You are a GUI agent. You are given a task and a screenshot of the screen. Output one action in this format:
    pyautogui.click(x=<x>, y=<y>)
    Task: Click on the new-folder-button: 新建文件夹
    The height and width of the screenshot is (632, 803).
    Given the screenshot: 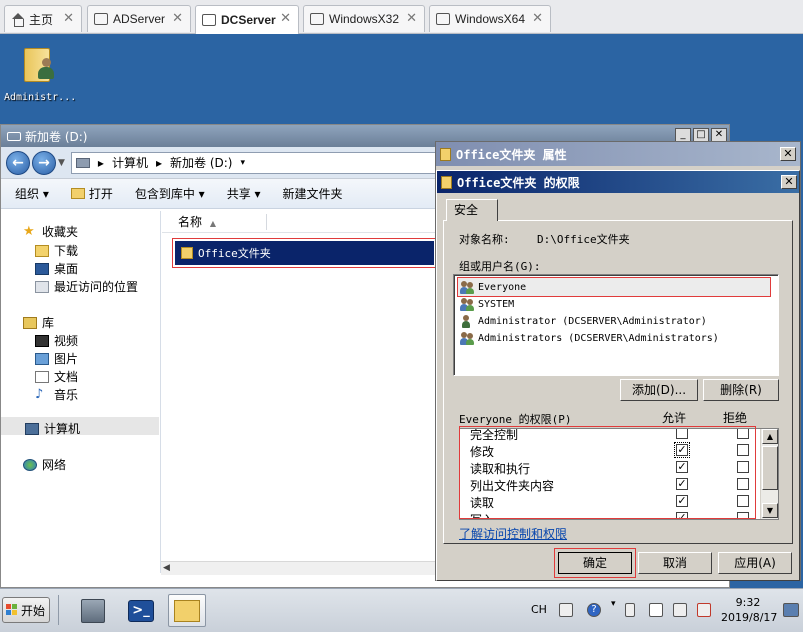 What is the action you would take?
    pyautogui.click(x=313, y=193)
    